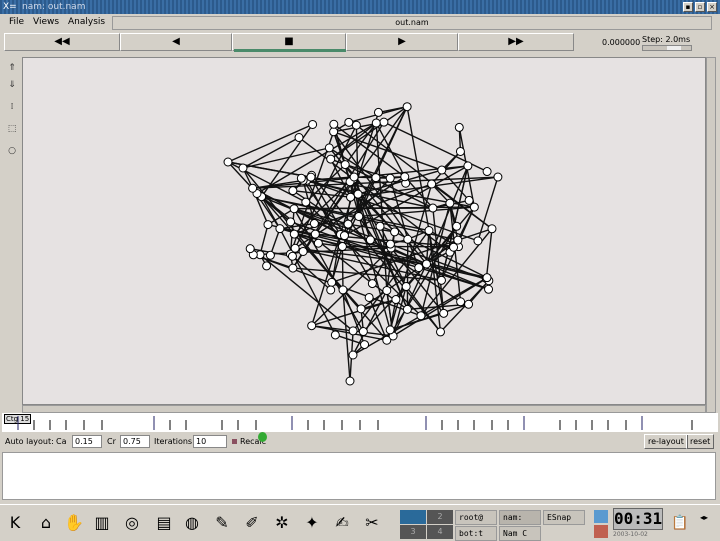 This screenshot has height=541, width=720. What do you see at coordinates (312, 523) in the screenshot?
I see `game-icon: ✦` at bounding box center [312, 523].